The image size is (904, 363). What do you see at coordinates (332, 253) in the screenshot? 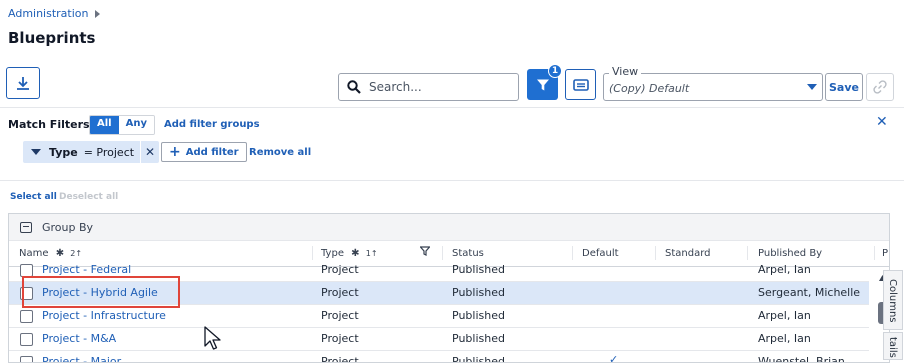
I see `column-type-label: Type` at bounding box center [332, 253].